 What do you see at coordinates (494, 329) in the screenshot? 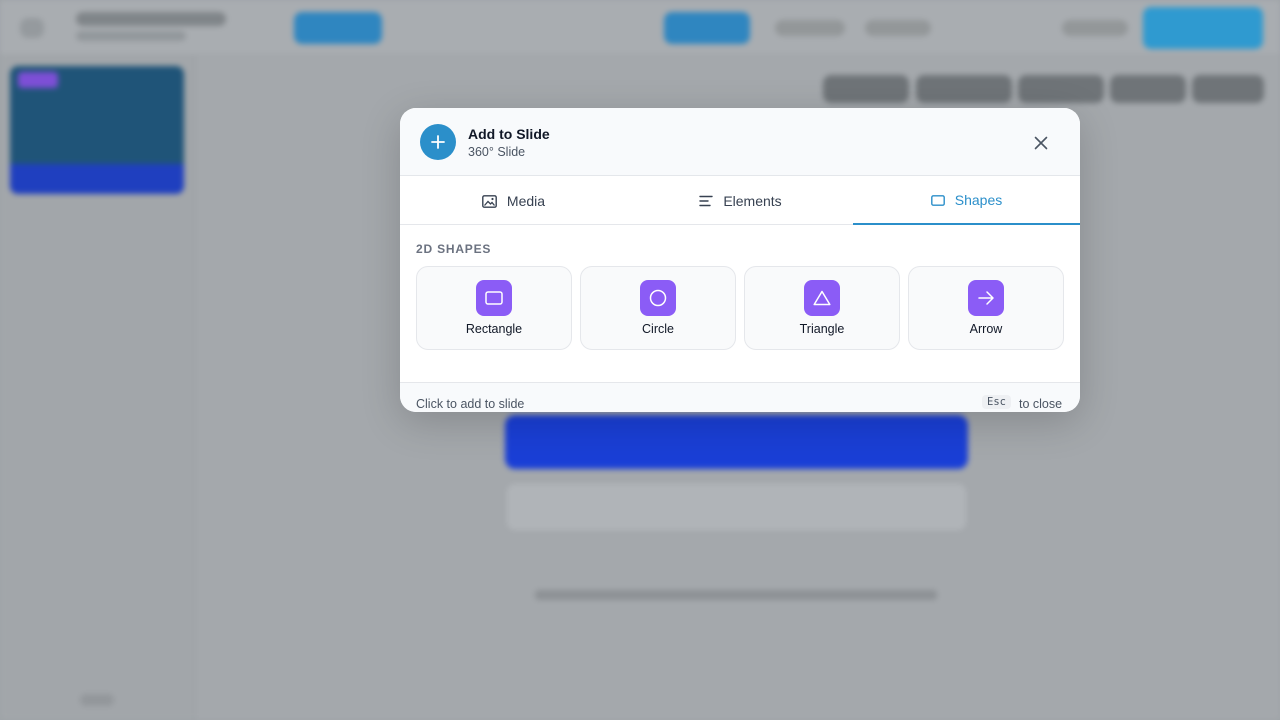
I see `shape-label: Rectangle` at bounding box center [494, 329].